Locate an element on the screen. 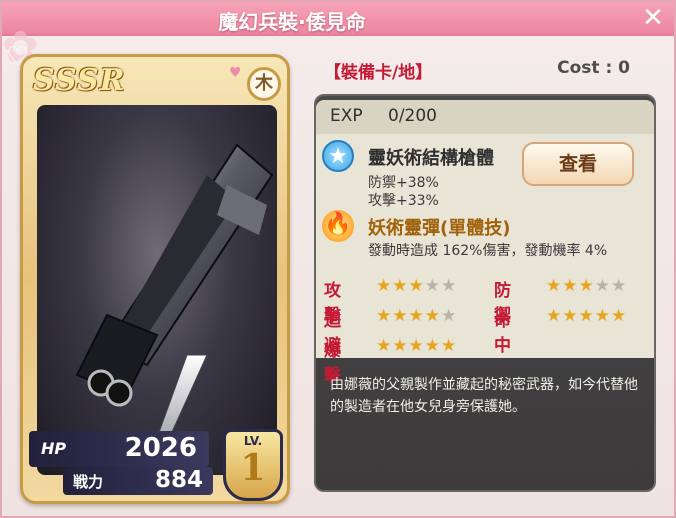 Image resolution: width=676 pixels, height=518 pixels. skill-effect: 防禦+38% is located at coordinates (403, 183).